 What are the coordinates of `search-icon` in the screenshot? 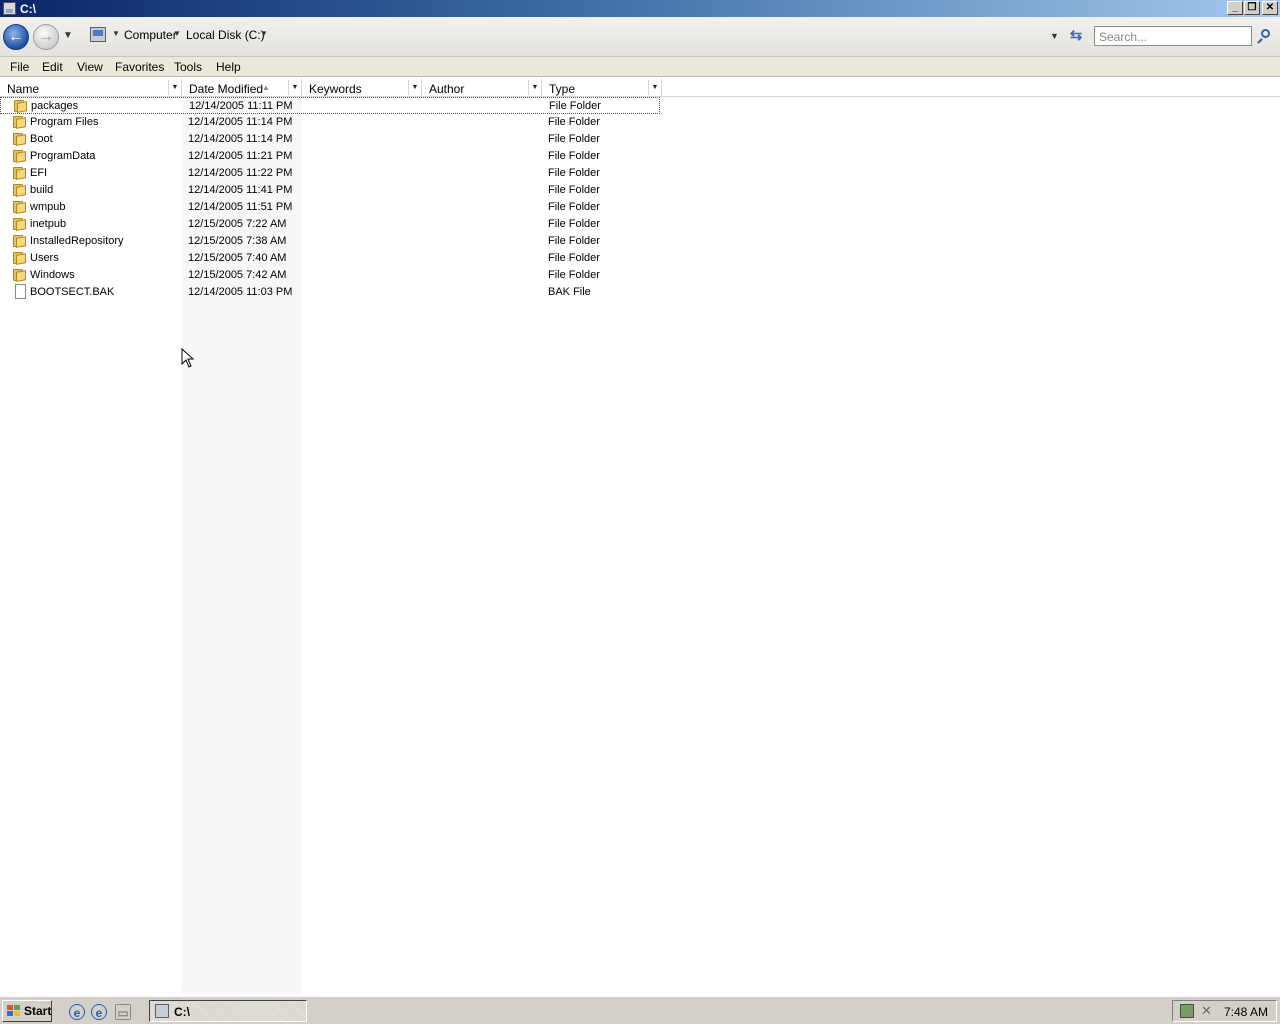 It's located at (1265, 36).